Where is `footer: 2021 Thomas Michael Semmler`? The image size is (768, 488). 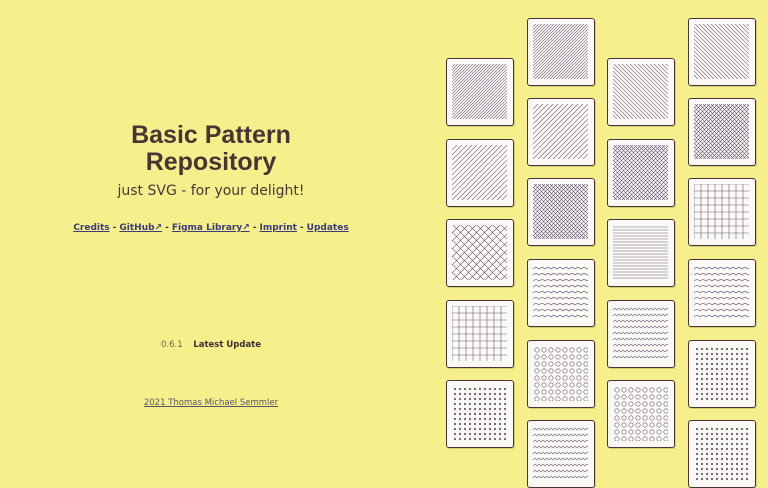
footer: 2021 Thomas Michael Semmler is located at coordinates (211, 403).